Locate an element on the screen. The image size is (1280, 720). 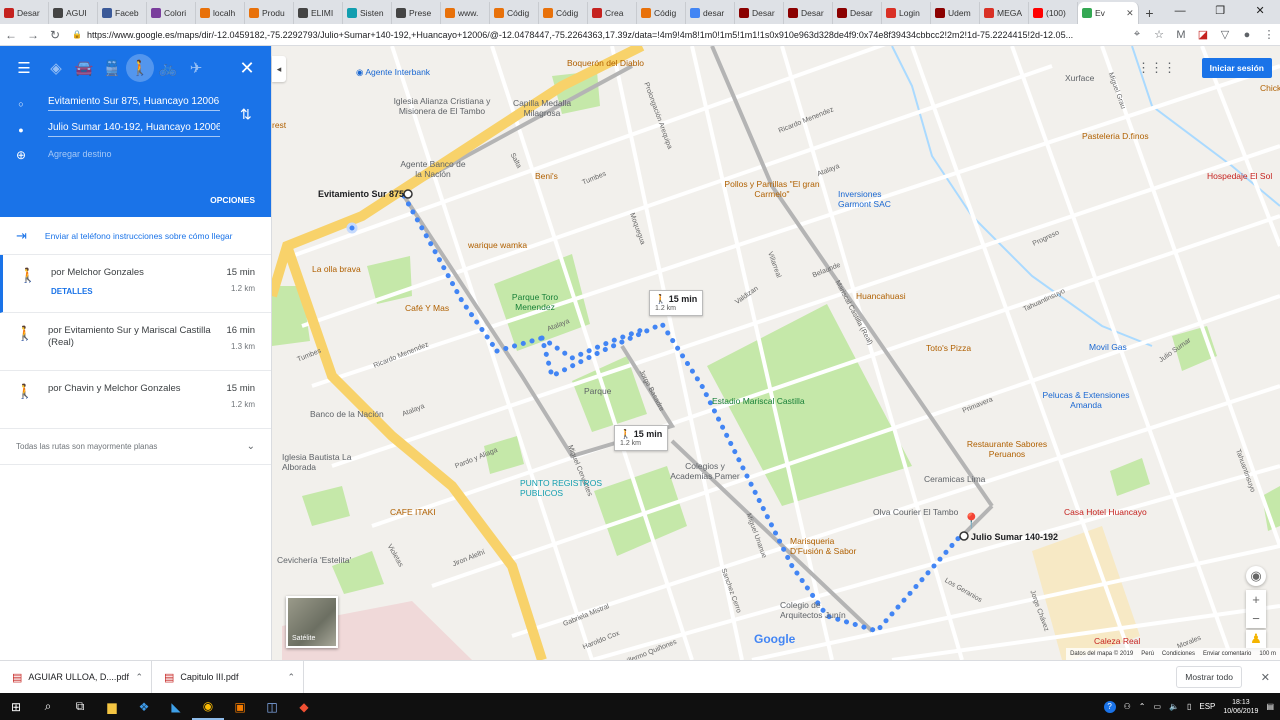
add-destination: ⊕ Agregar destino is located at coordinates (118, 155).